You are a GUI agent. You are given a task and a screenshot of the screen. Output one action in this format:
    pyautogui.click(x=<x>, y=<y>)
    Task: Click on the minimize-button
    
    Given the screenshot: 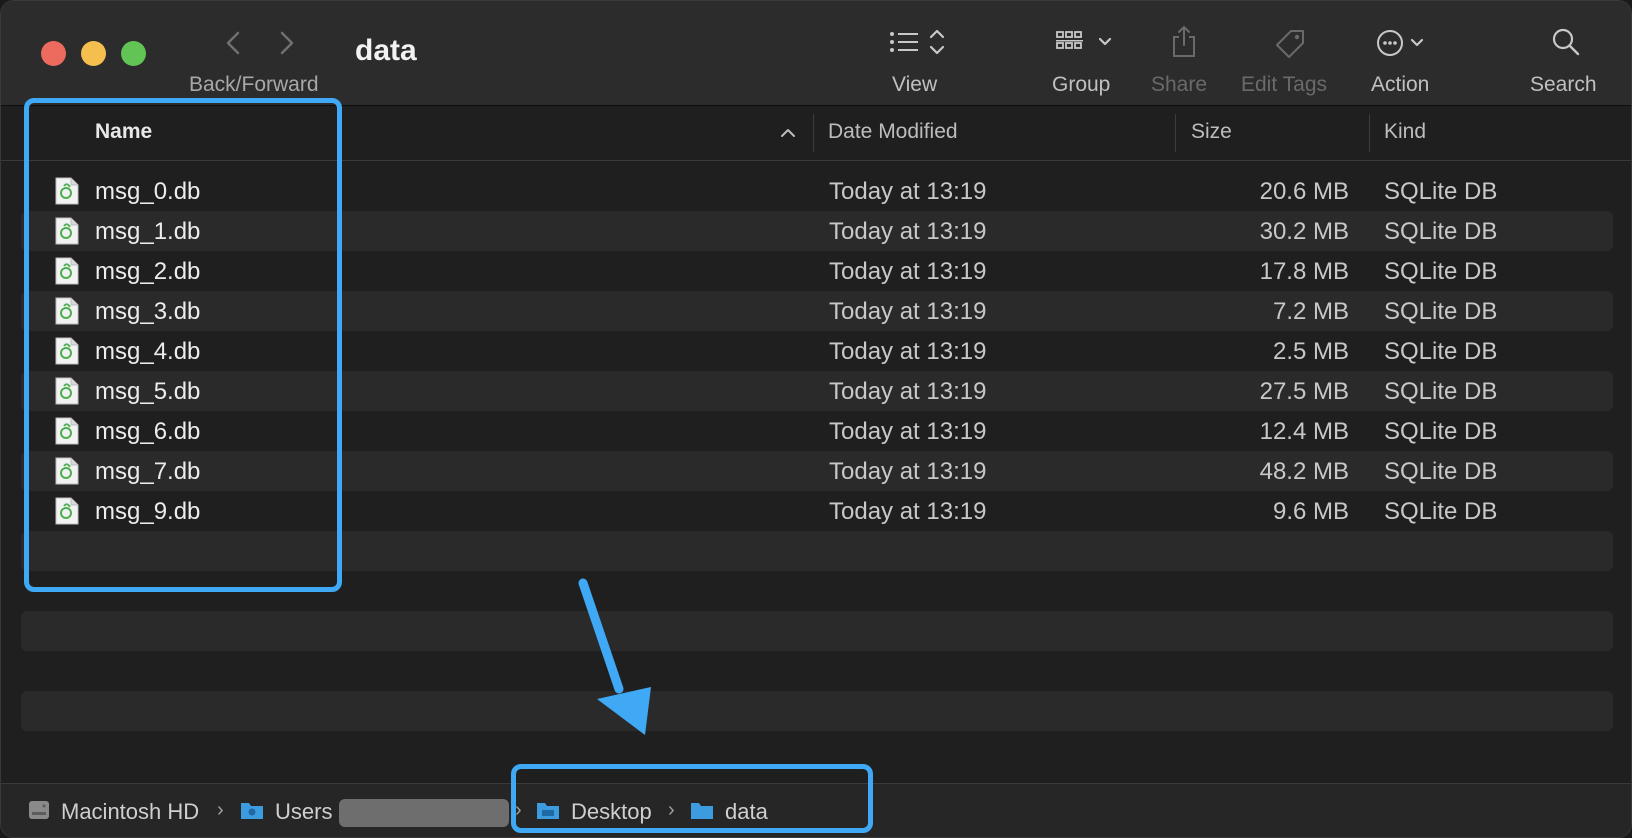 What is the action you would take?
    pyautogui.click(x=93, y=53)
    